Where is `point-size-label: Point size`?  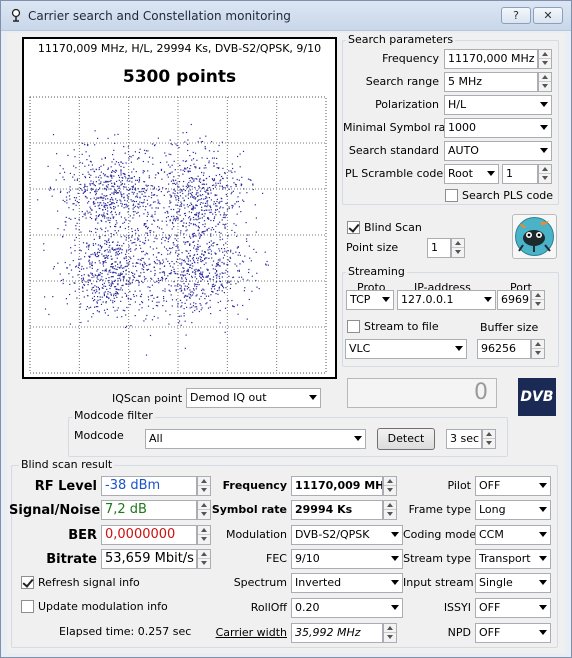
point-size-label: Point size is located at coordinates (372, 247).